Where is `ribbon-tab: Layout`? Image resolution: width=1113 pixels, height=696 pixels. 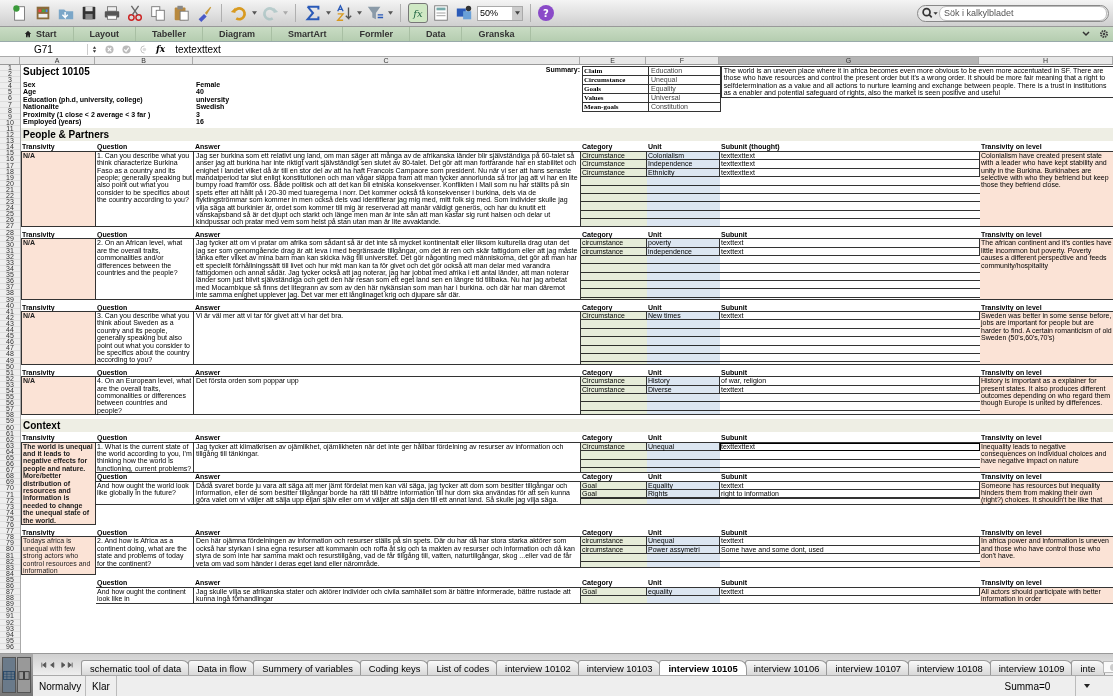 ribbon-tab: Layout is located at coordinates (105, 34).